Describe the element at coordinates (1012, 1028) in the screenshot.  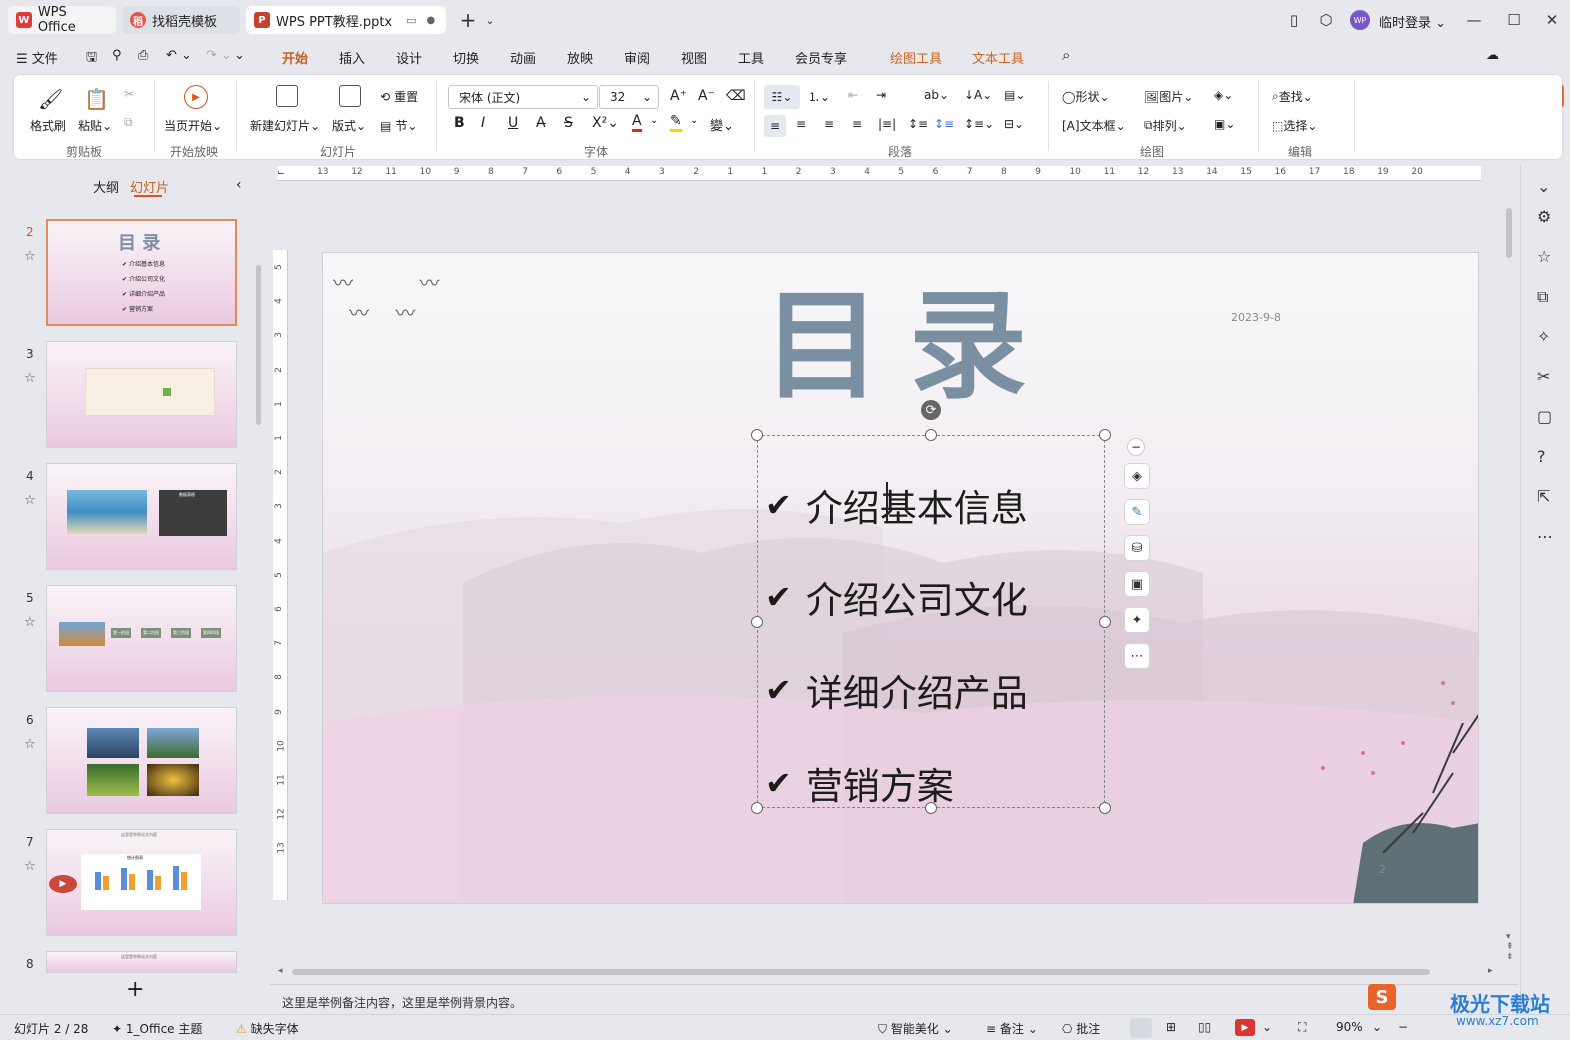
I see `notes-button: ≡ 备注 ⌄` at that location.